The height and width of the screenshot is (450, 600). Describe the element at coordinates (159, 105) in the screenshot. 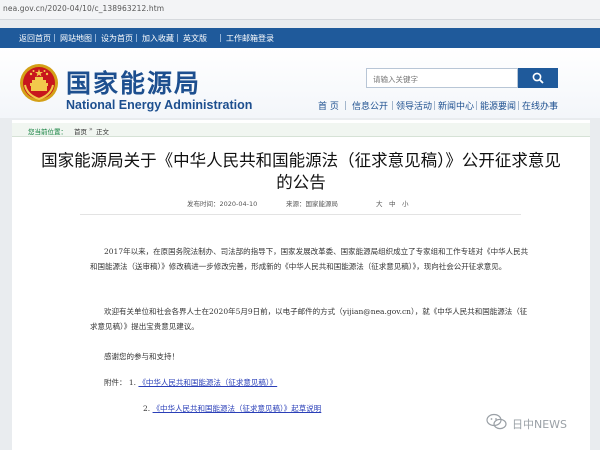

I see `brand-name-en: National Energy Administration` at that location.